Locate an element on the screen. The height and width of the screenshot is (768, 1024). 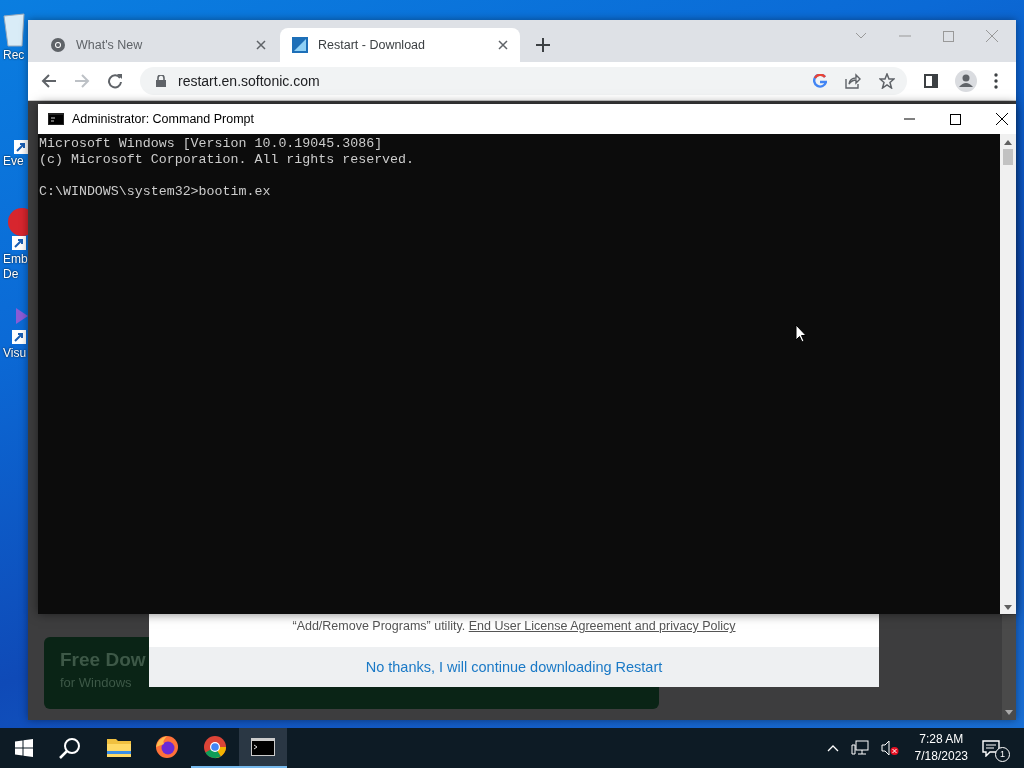
notification-icon is located at coordinates (991, 748).